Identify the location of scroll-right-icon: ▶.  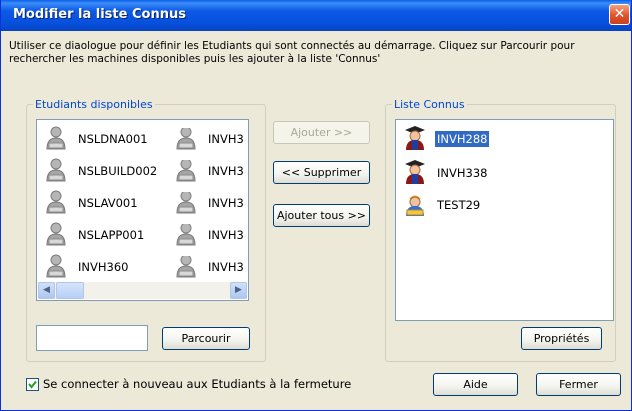
(238, 290).